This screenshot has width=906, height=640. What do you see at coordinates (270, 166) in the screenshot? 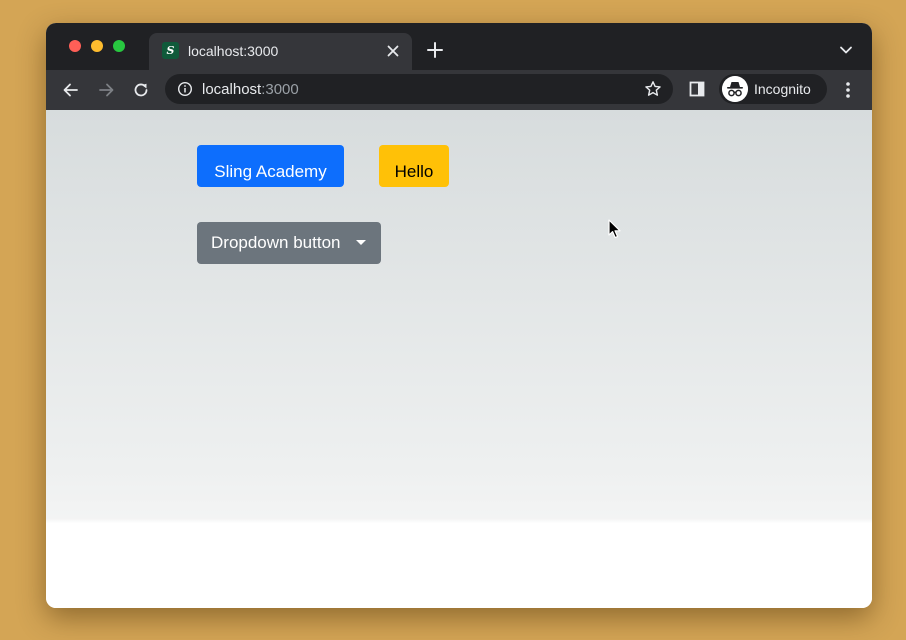
I see `sling-academy-button: Sling Academy` at bounding box center [270, 166].